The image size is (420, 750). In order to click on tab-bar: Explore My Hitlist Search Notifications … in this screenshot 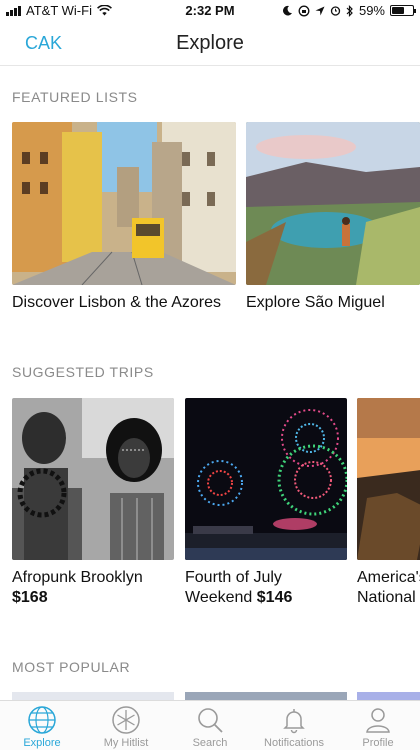, I will do `click(210, 725)`.